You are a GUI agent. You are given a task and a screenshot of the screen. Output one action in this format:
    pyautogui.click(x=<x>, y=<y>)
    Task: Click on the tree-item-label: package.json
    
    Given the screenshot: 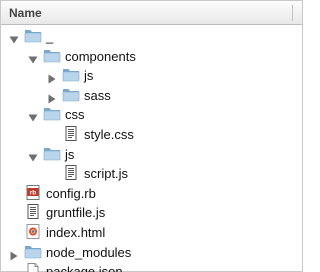 What is the action you would take?
    pyautogui.click(x=84, y=268)
    